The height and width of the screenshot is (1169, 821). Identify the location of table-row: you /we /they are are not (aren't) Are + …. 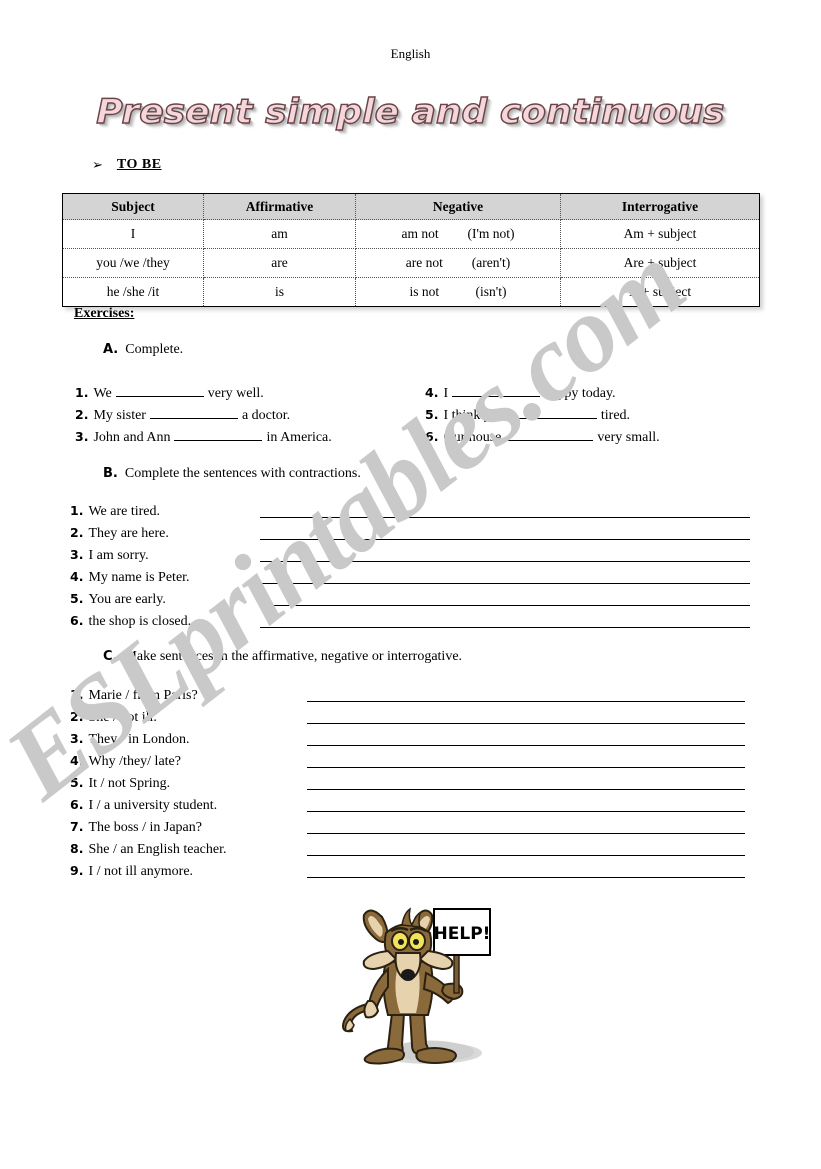
(411, 263).